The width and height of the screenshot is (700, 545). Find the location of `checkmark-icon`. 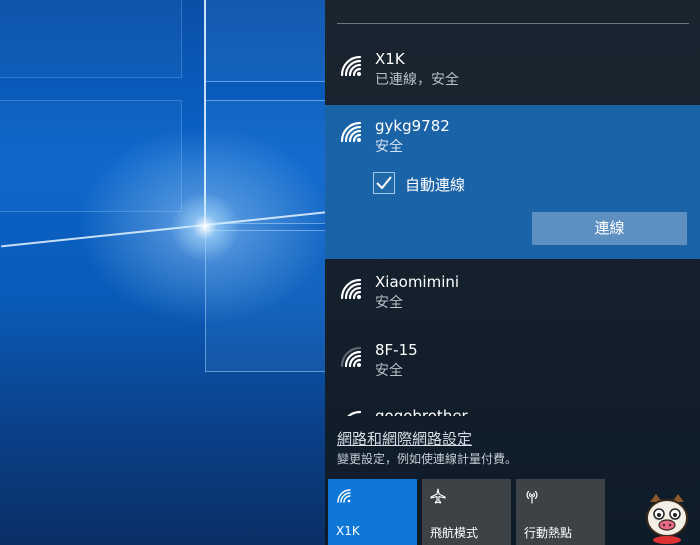

checkmark-icon is located at coordinates (384, 183).